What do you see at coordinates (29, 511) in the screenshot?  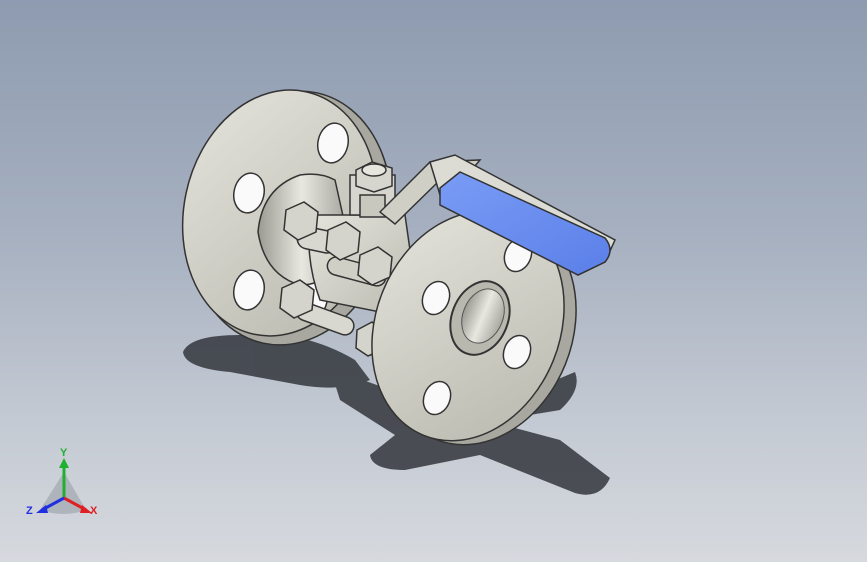 I see `z-axis-label: Z` at bounding box center [29, 511].